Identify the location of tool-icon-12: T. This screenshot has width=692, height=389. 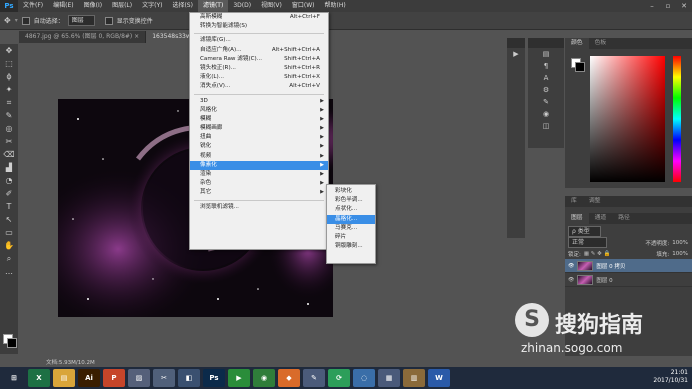
(9, 206).